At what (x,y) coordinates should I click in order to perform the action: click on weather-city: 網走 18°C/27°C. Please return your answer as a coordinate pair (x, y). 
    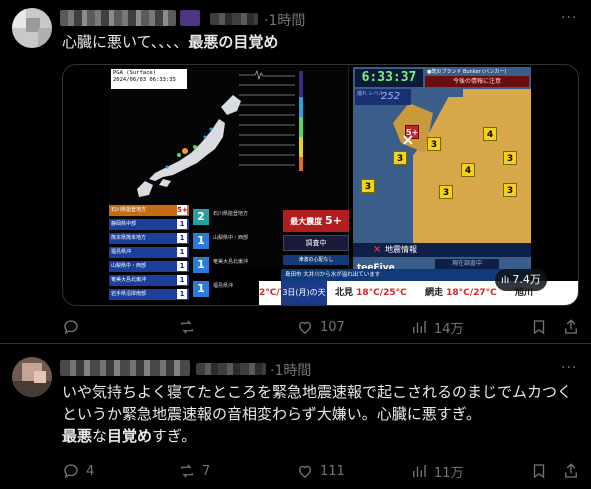
    Looking at the image, I should click on (461, 293).